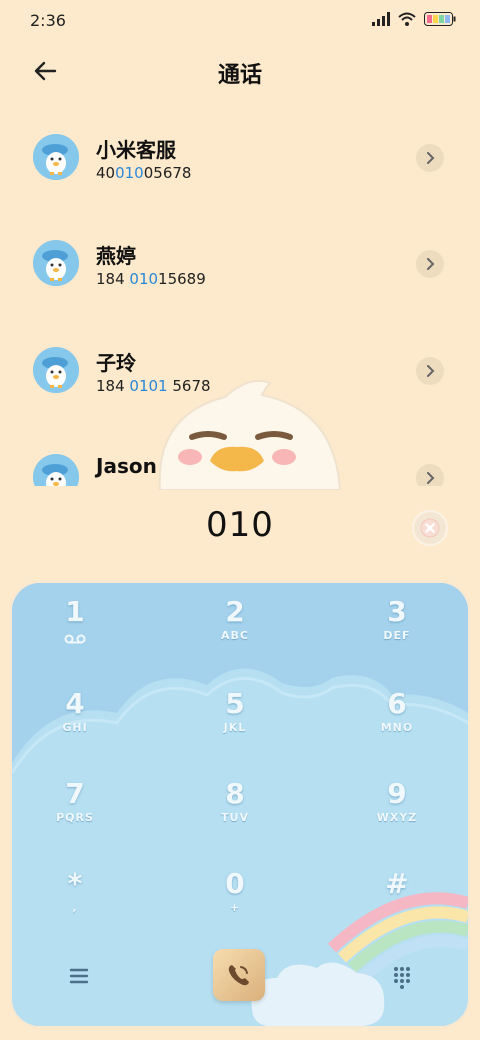  I want to click on plus-sign: +, so click(235, 907).